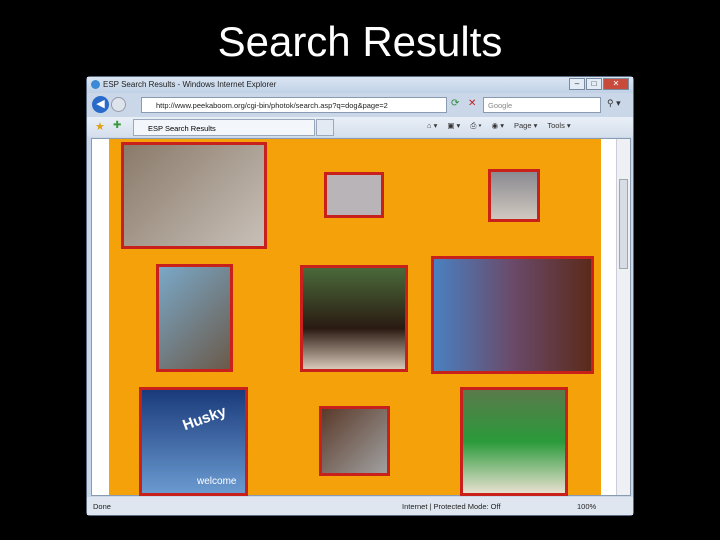 The height and width of the screenshot is (540, 720). I want to click on slide-title: Search Results, so click(360, 41).